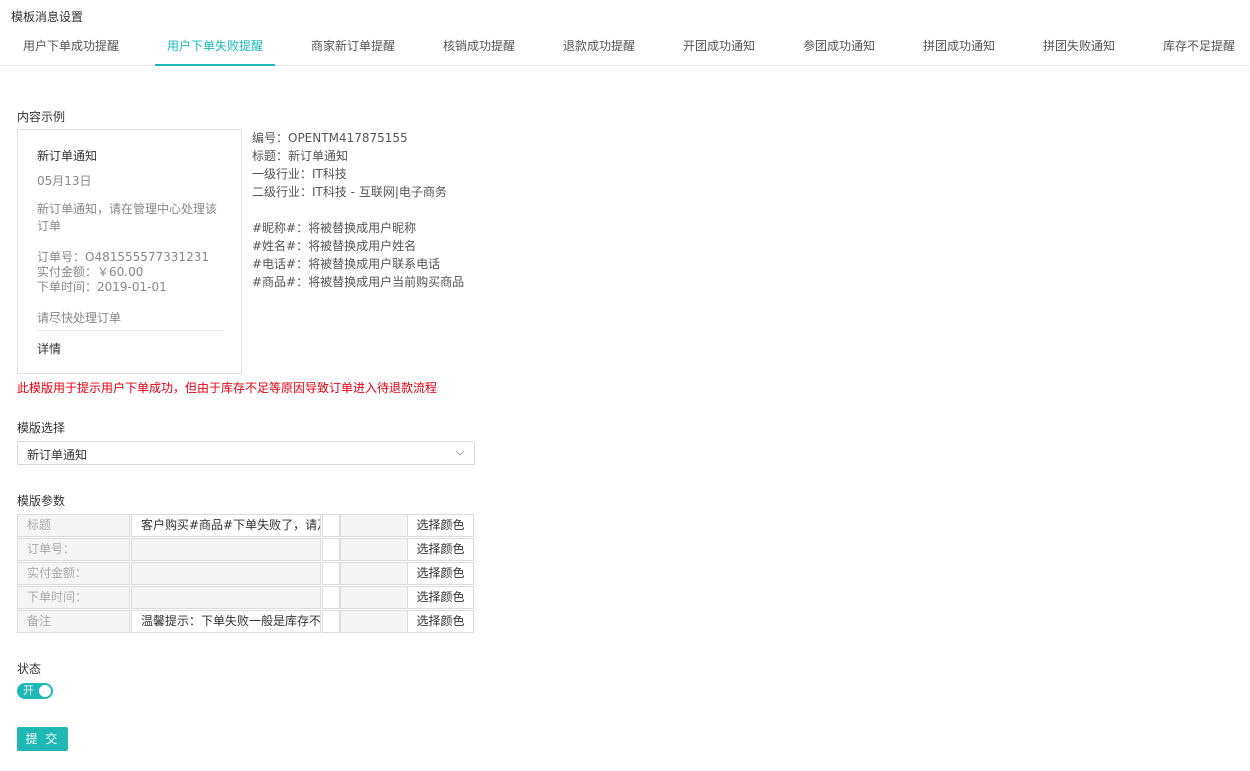 This screenshot has height=771, width=1250. Describe the element at coordinates (334, 246) in the screenshot. I see `variable-name: #姓名#：将被替换成用户姓名` at that location.